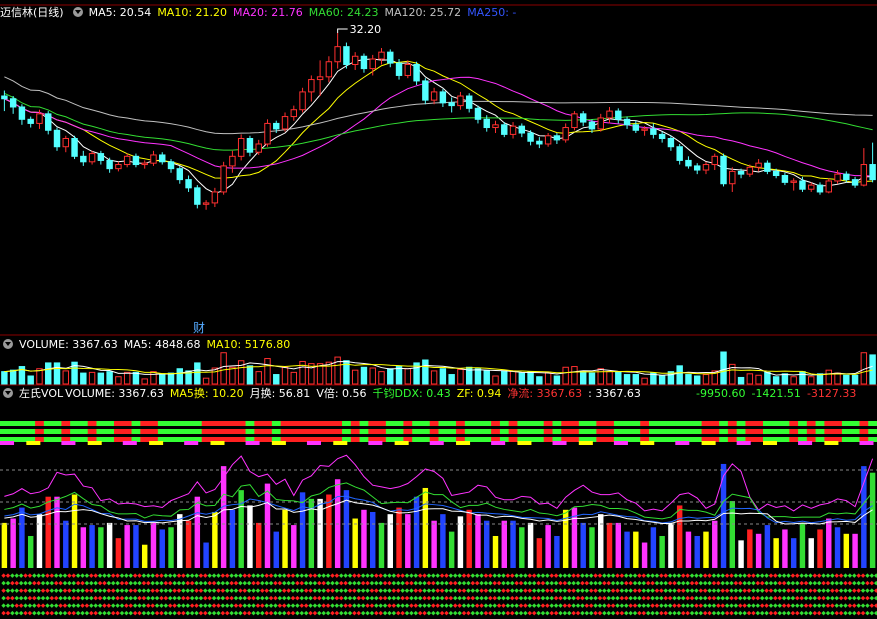 This screenshot has height=619, width=877. I want to click on indicator-right-value: -9950.60, so click(721, 393).